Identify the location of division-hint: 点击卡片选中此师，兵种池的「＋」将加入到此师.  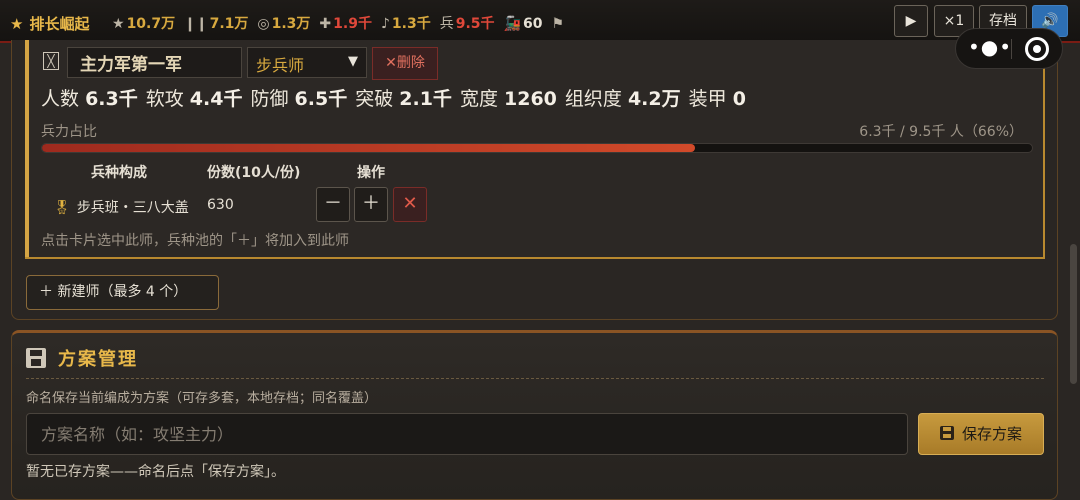
(195, 241).